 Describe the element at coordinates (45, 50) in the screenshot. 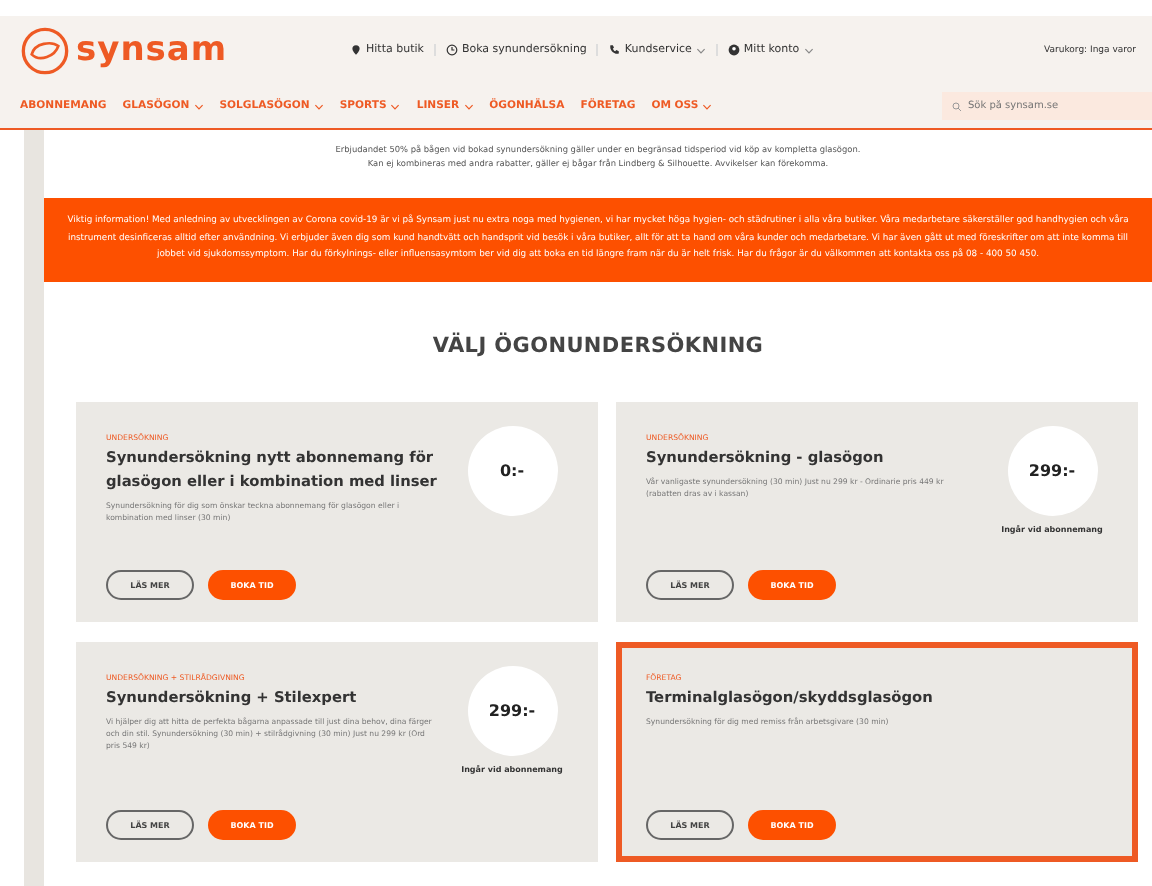

I see `logo-icon` at that location.